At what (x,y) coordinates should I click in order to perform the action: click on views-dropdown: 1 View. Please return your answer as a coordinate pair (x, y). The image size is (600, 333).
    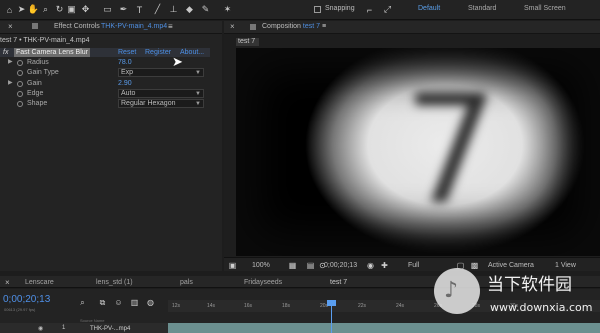
    Looking at the image, I should click on (565, 266).